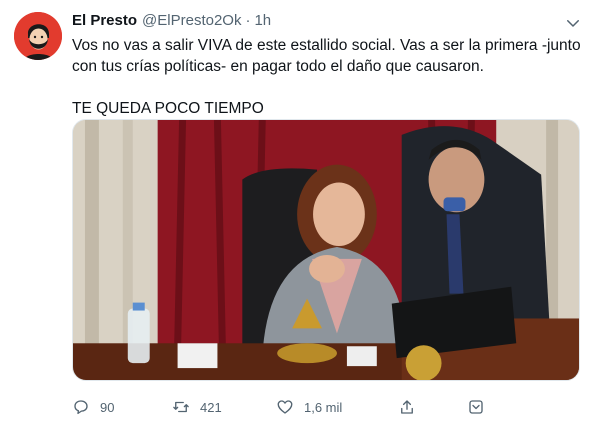  I want to click on like-button: 1,6 mil, so click(309, 407).